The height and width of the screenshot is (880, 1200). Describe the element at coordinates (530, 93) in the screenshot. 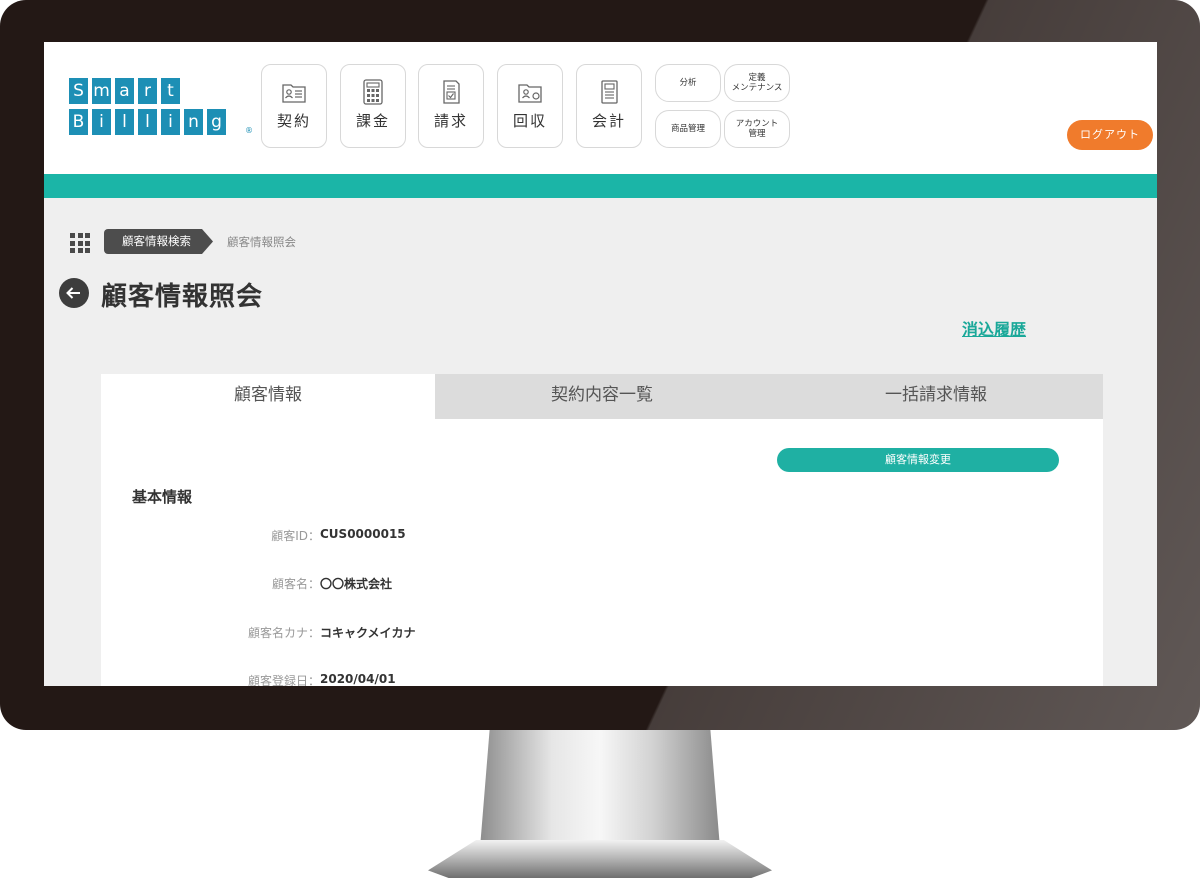

I see `collection-icon` at that location.